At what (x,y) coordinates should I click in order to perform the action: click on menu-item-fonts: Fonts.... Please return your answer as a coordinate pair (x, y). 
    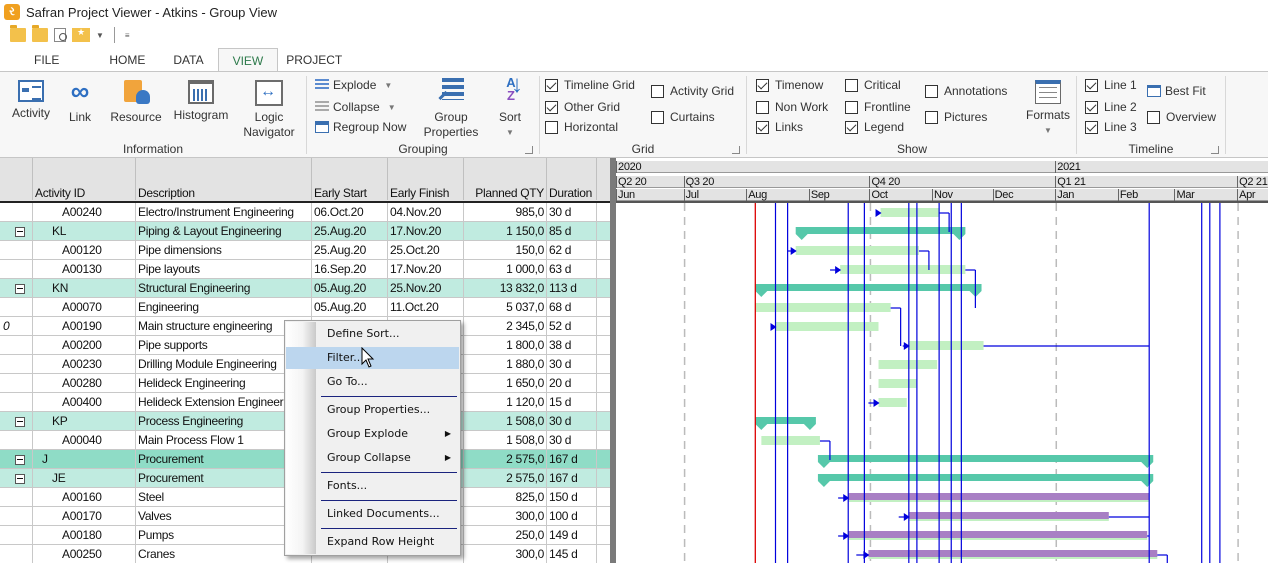
    Looking at the image, I should click on (372, 486).